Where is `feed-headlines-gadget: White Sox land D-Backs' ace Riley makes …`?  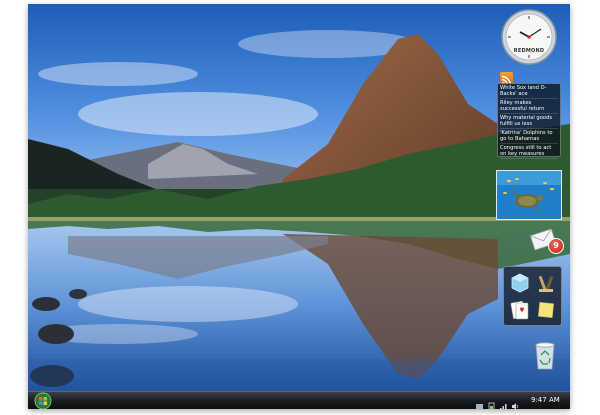
feed-headlines-gadget: White Sox land D-Backs' ace Riley makes … is located at coordinates (529, 121).